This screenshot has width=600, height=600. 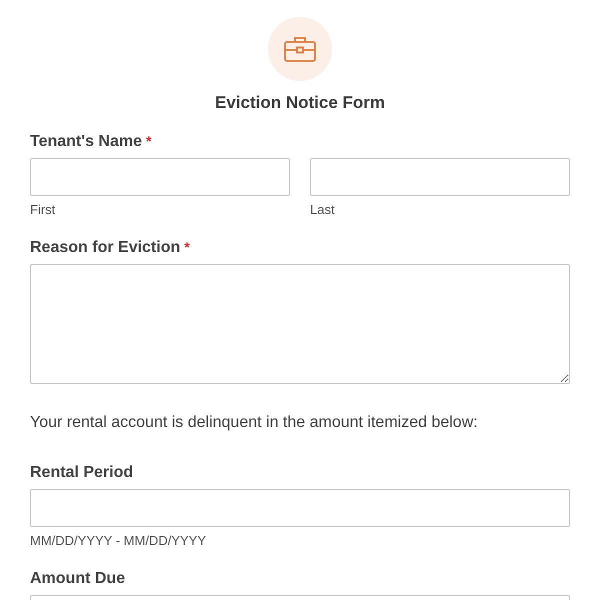 What do you see at coordinates (105, 248) in the screenshot?
I see `field-label: Reason for Eviction` at bounding box center [105, 248].